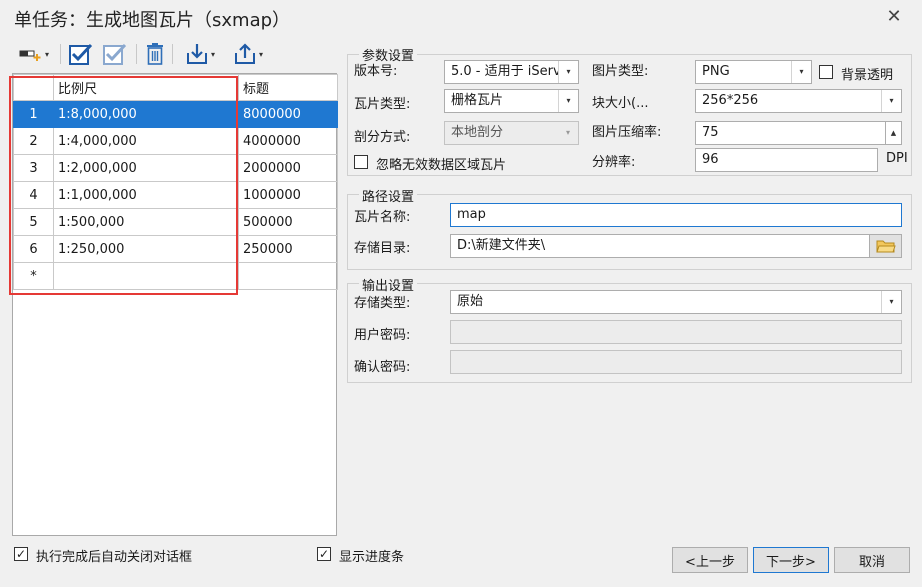 Image resolution: width=922 pixels, height=587 pixels. I want to click on add-scale-dropdown-button: ▾, so click(34, 54).